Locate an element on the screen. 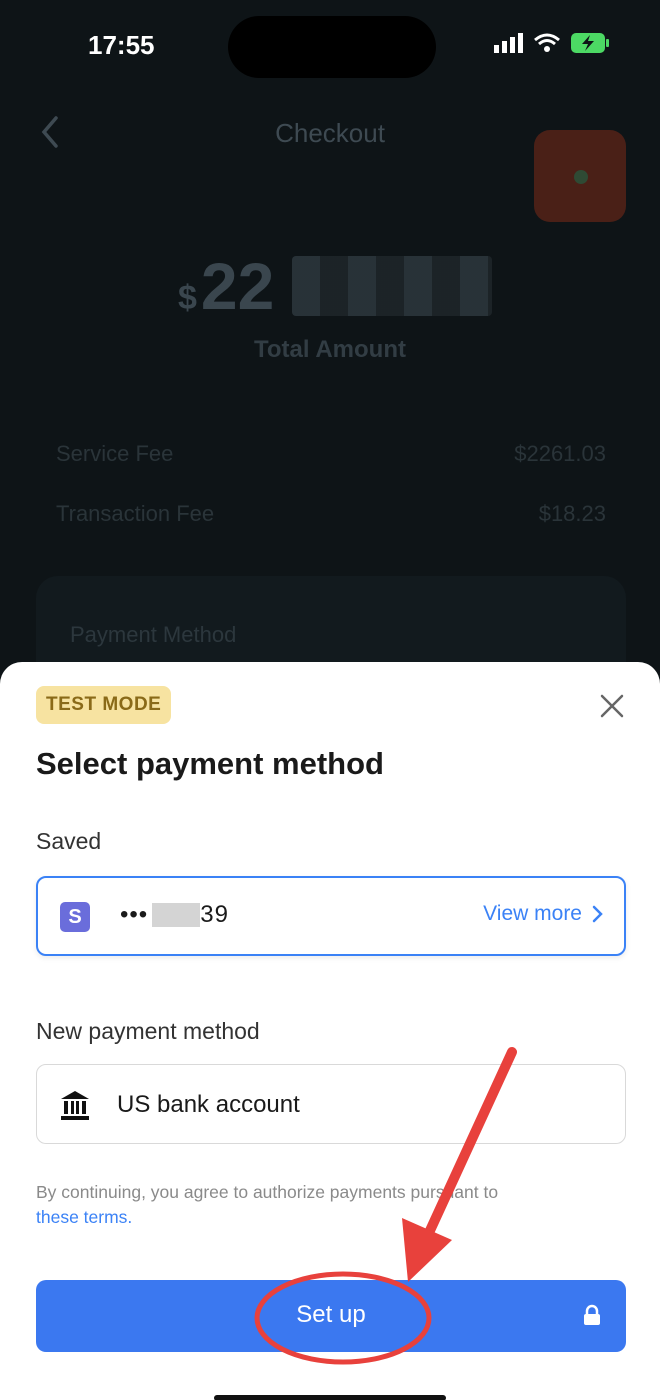  fee-value: $2261.03 is located at coordinates (560, 453).